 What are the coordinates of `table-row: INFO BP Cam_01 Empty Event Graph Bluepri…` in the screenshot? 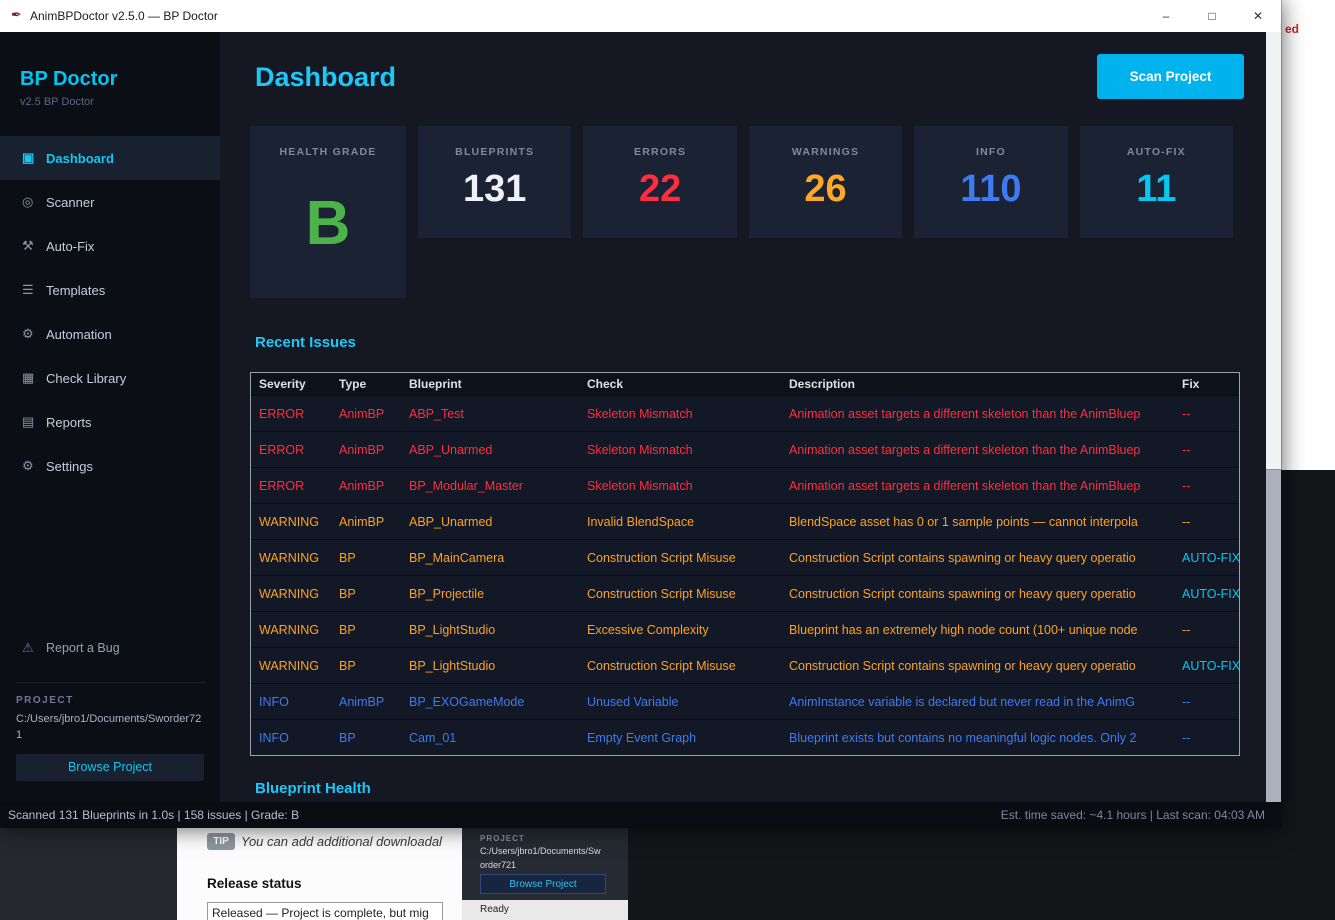 It's located at (745, 737).